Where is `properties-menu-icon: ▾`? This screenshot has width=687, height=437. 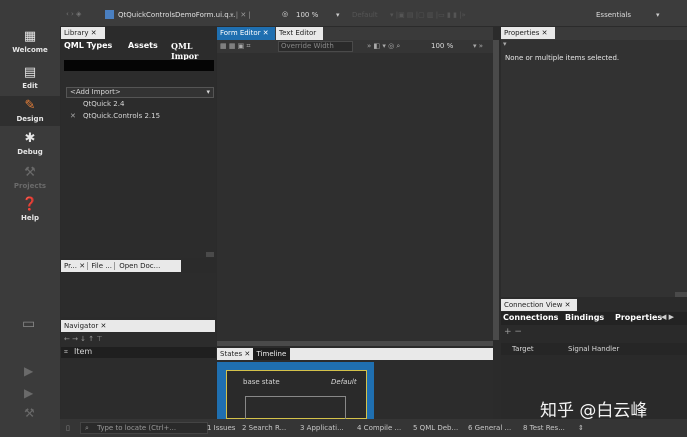
properties-menu-icon: ▾ is located at coordinates (505, 44).